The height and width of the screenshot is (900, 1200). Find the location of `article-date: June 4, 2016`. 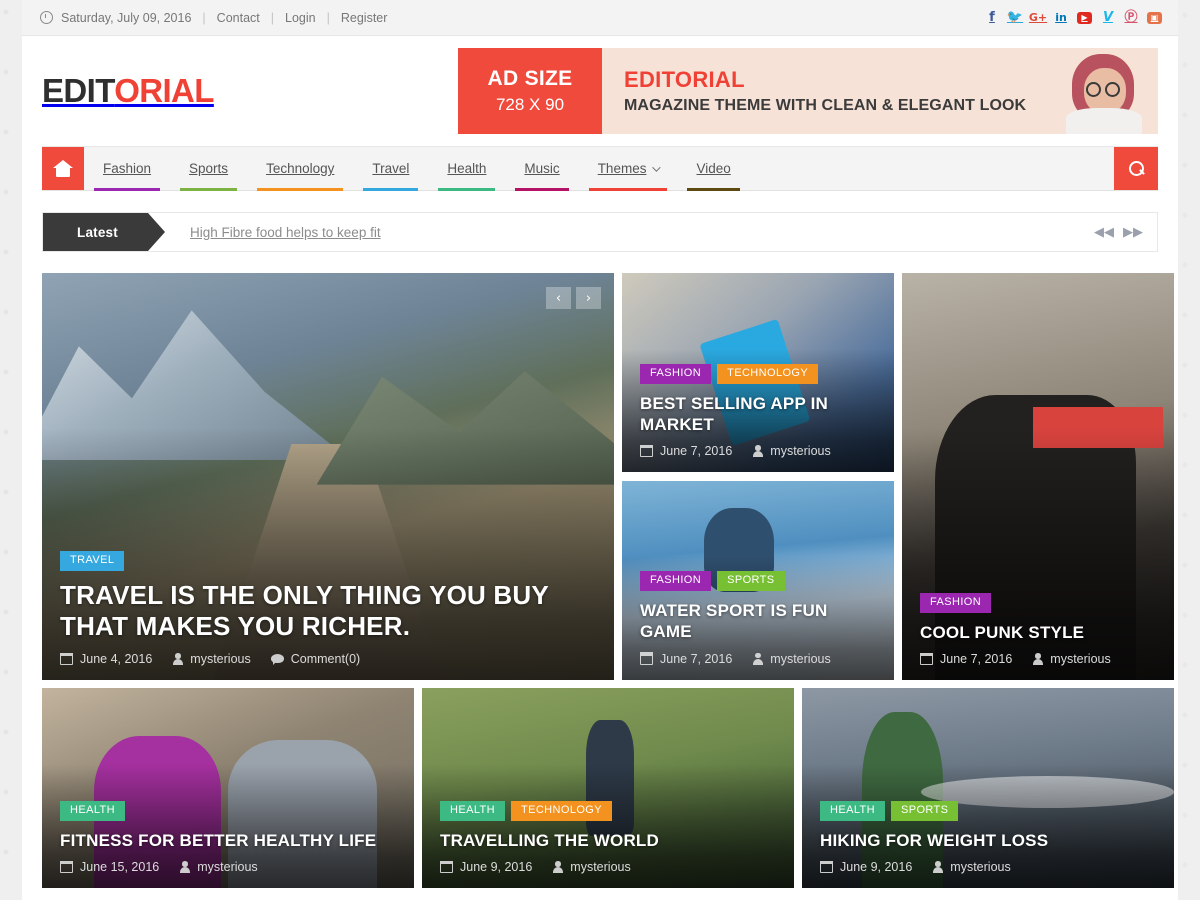

article-date: June 4, 2016 is located at coordinates (105, 659).